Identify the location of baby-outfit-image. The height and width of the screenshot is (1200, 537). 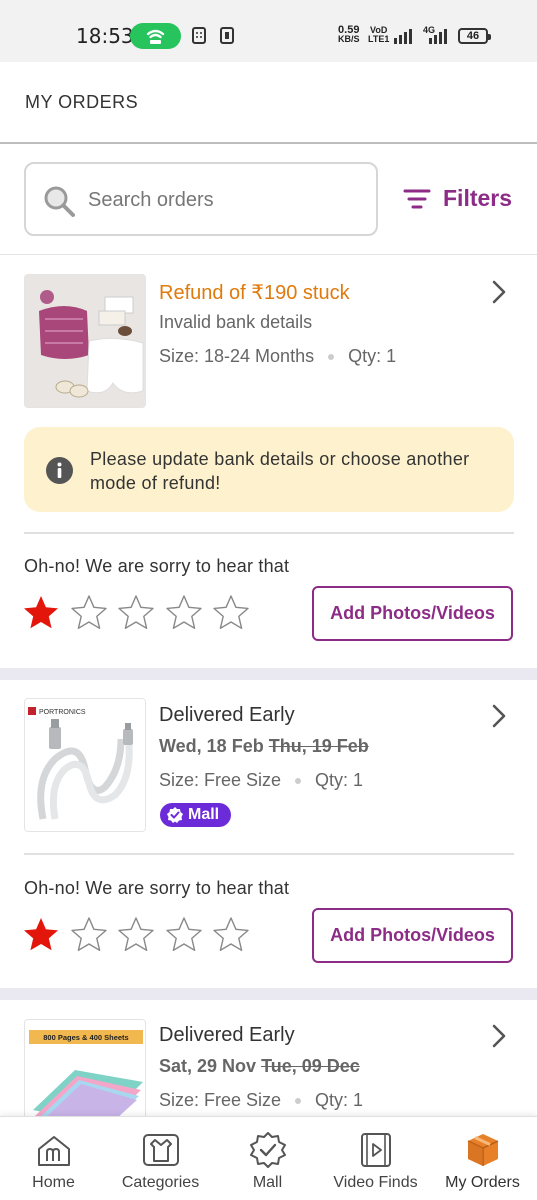
(85, 341).